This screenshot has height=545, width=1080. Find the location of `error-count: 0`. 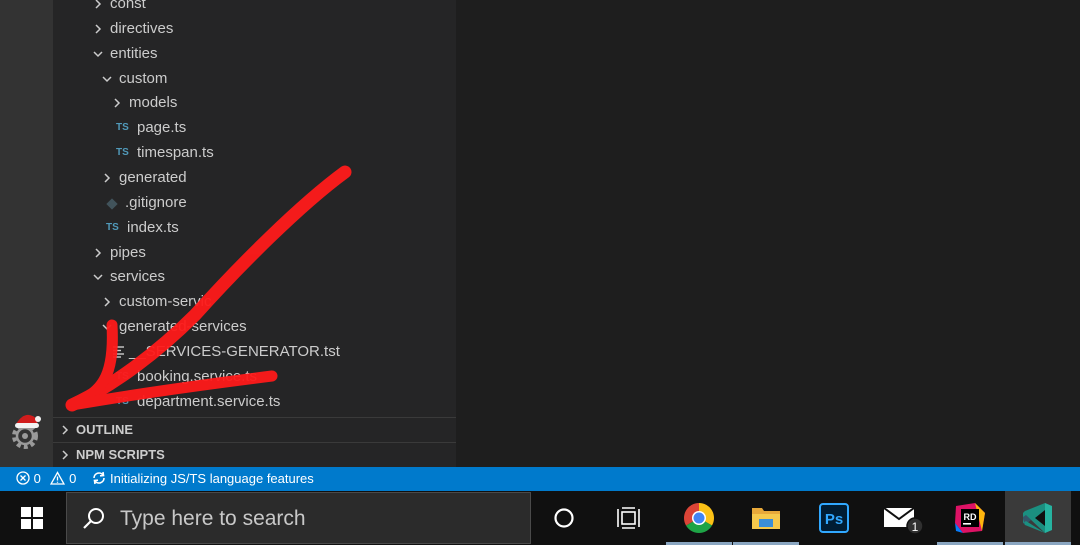

error-count: 0 is located at coordinates (37, 478).